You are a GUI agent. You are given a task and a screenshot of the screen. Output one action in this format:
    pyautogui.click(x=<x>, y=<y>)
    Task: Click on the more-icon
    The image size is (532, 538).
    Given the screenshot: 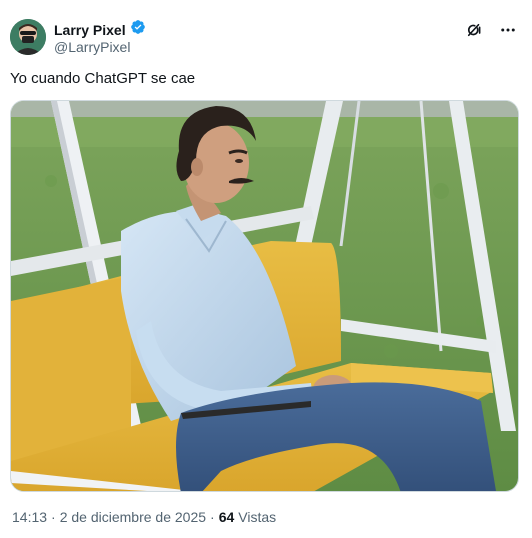 What is the action you would take?
    pyautogui.click(x=508, y=30)
    